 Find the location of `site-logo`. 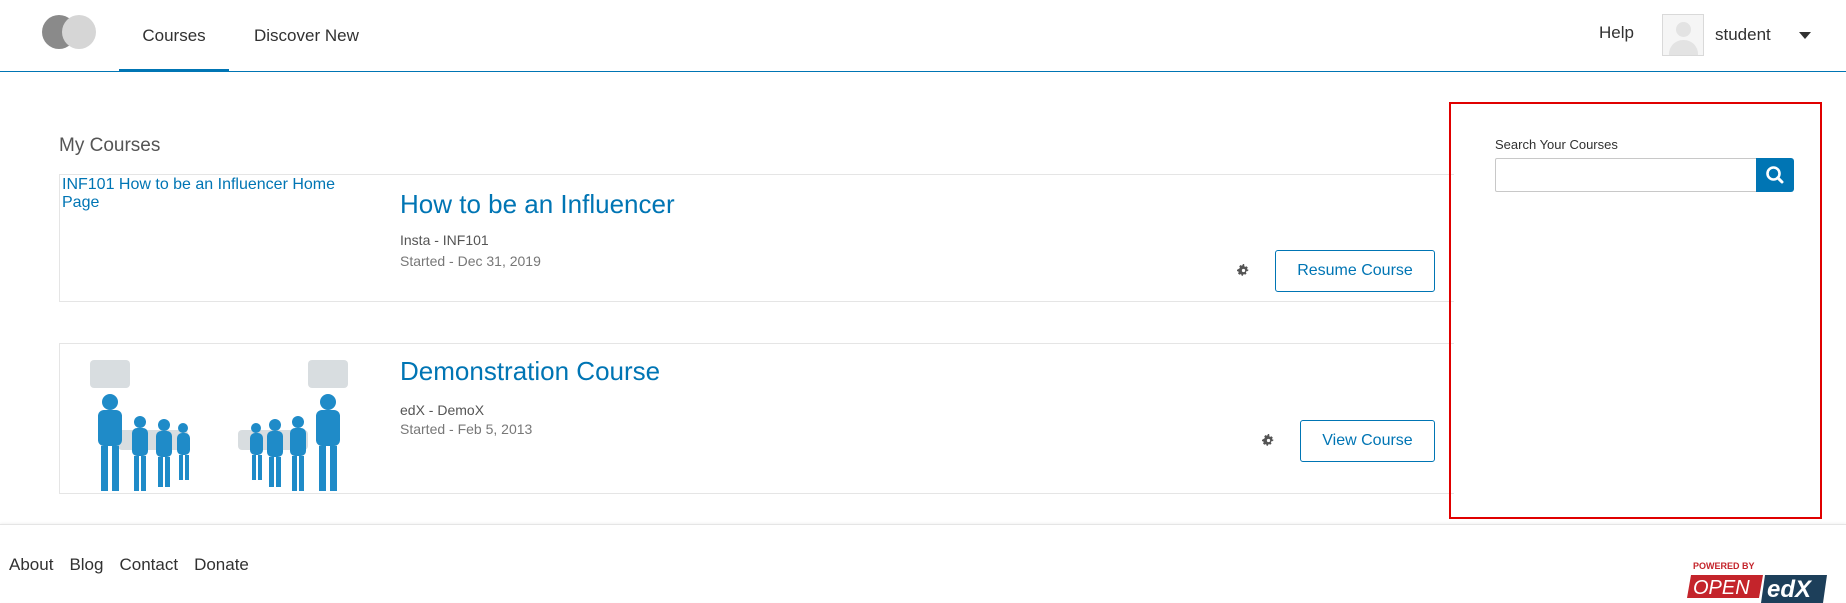

site-logo is located at coordinates (69, 32).